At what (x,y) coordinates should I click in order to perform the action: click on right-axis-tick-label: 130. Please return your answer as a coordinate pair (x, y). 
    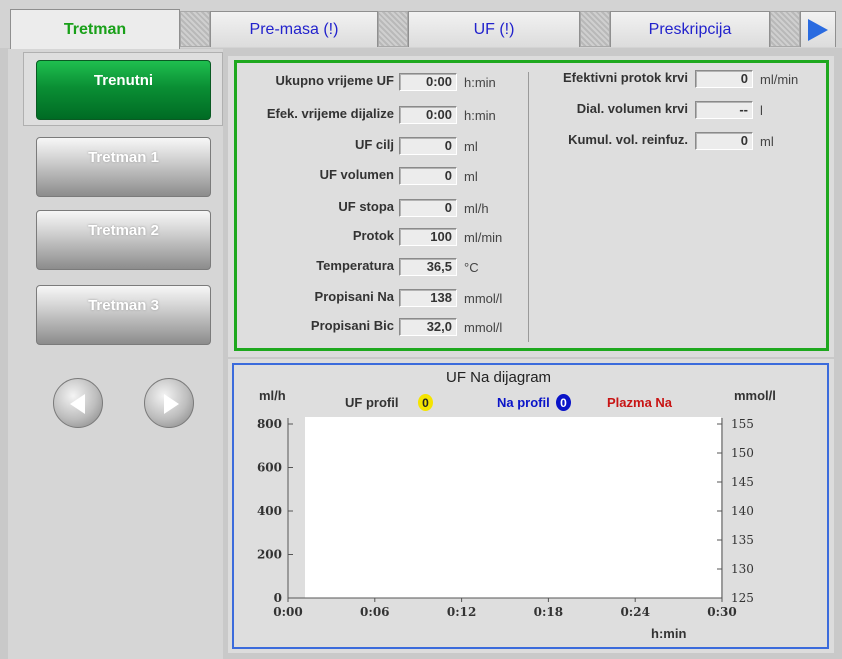
    Looking at the image, I should click on (742, 569).